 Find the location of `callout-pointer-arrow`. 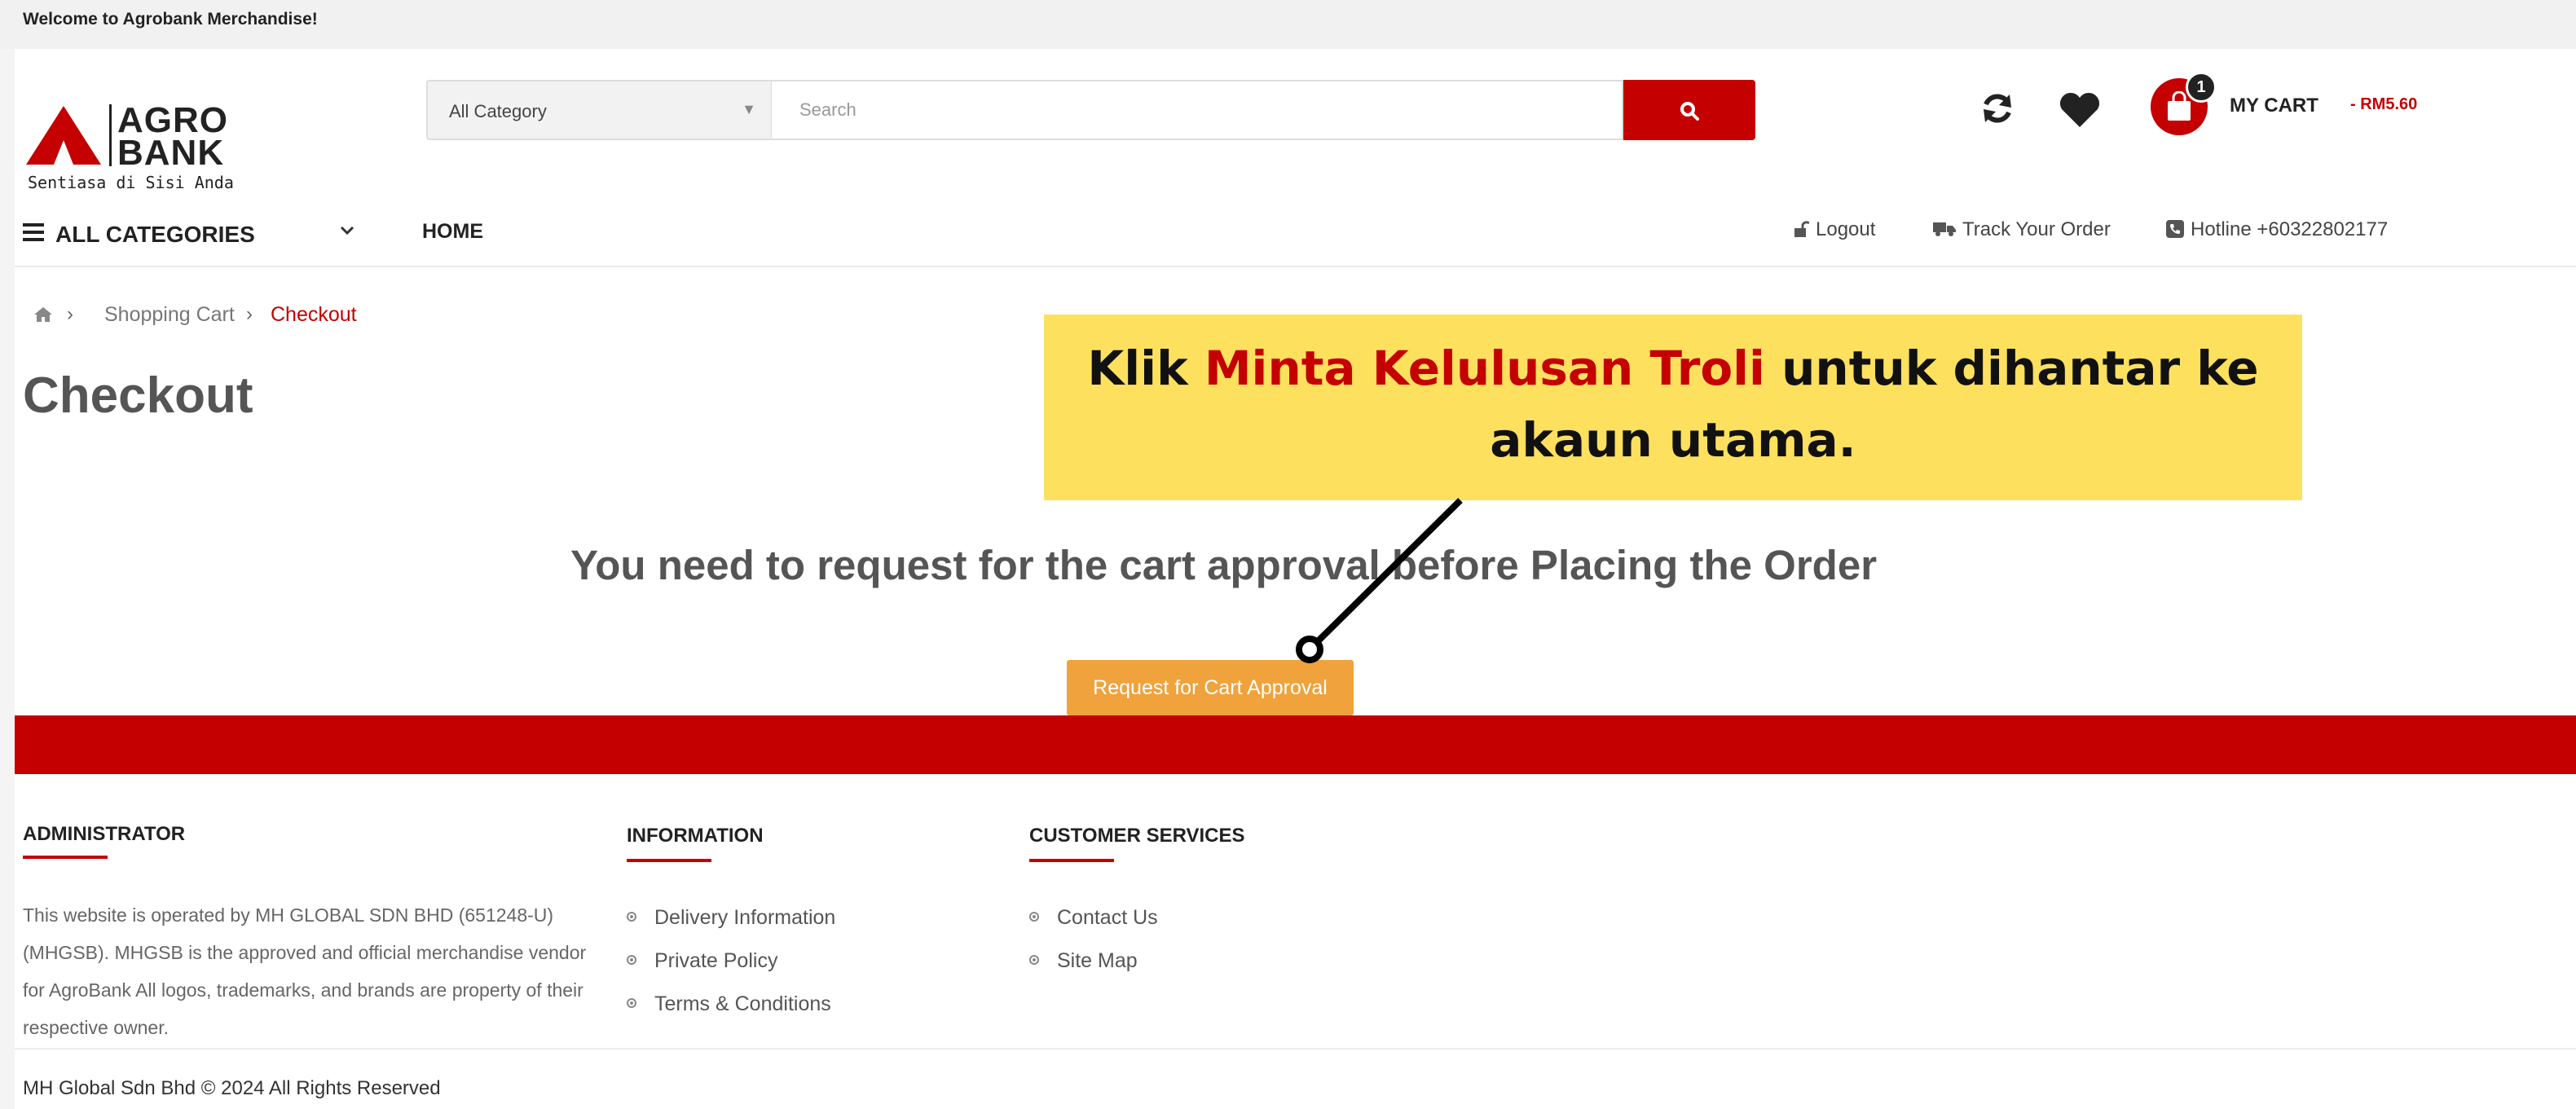

callout-pointer-arrow is located at coordinates (1379, 580).